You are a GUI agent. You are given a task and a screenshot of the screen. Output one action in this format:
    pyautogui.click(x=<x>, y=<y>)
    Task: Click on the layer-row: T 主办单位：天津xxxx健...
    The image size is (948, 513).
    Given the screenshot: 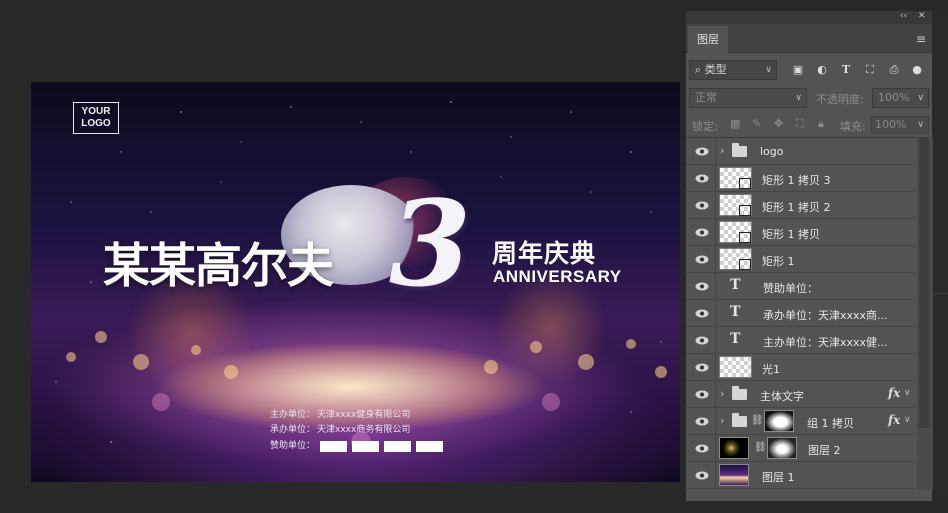 What is the action you would take?
    pyautogui.click(x=801, y=340)
    